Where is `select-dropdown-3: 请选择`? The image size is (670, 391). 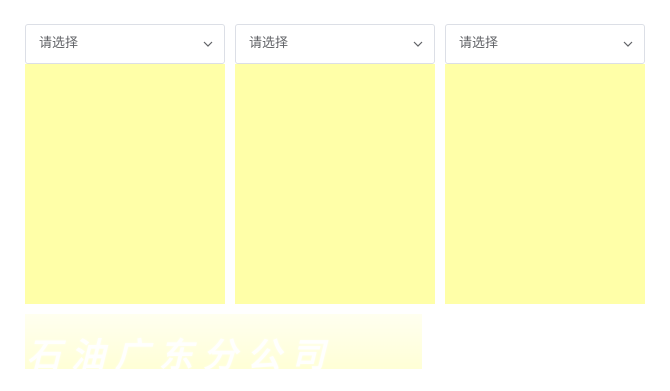 select-dropdown-3: 请选择 is located at coordinates (545, 44).